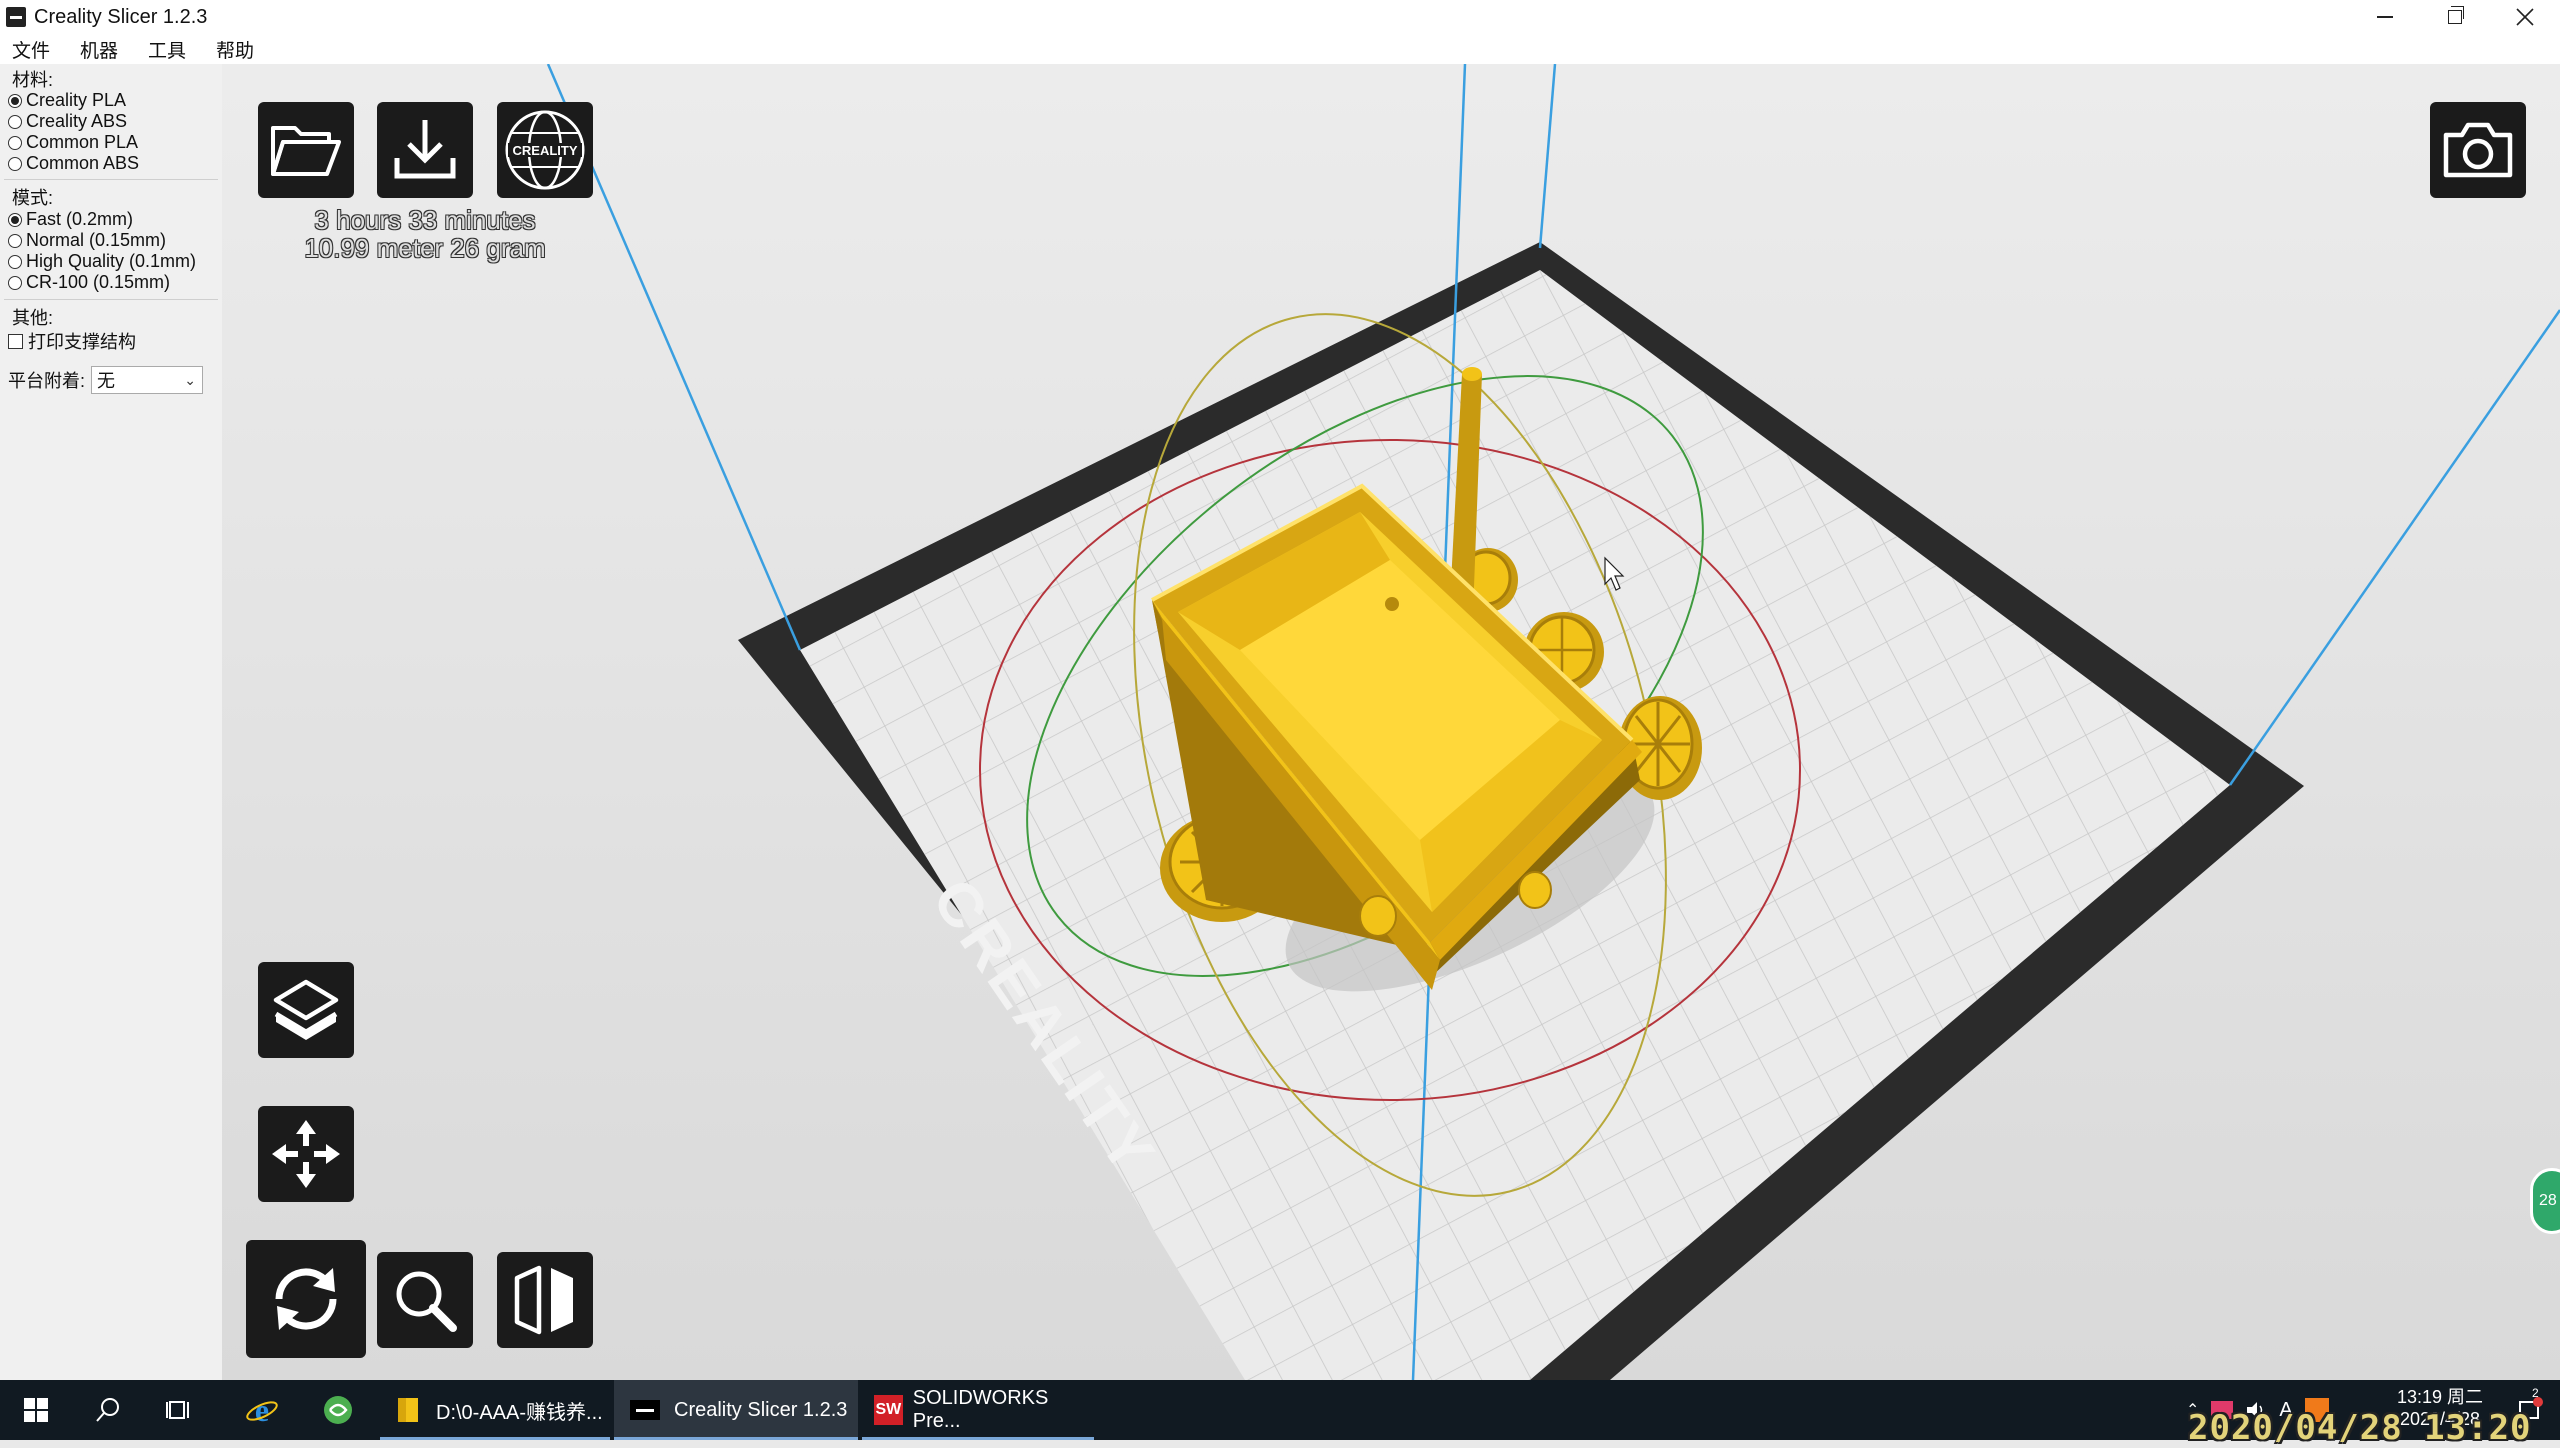 Image resolution: width=2560 pixels, height=1448 pixels. I want to click on layer-view-button, so click(306, 1010).